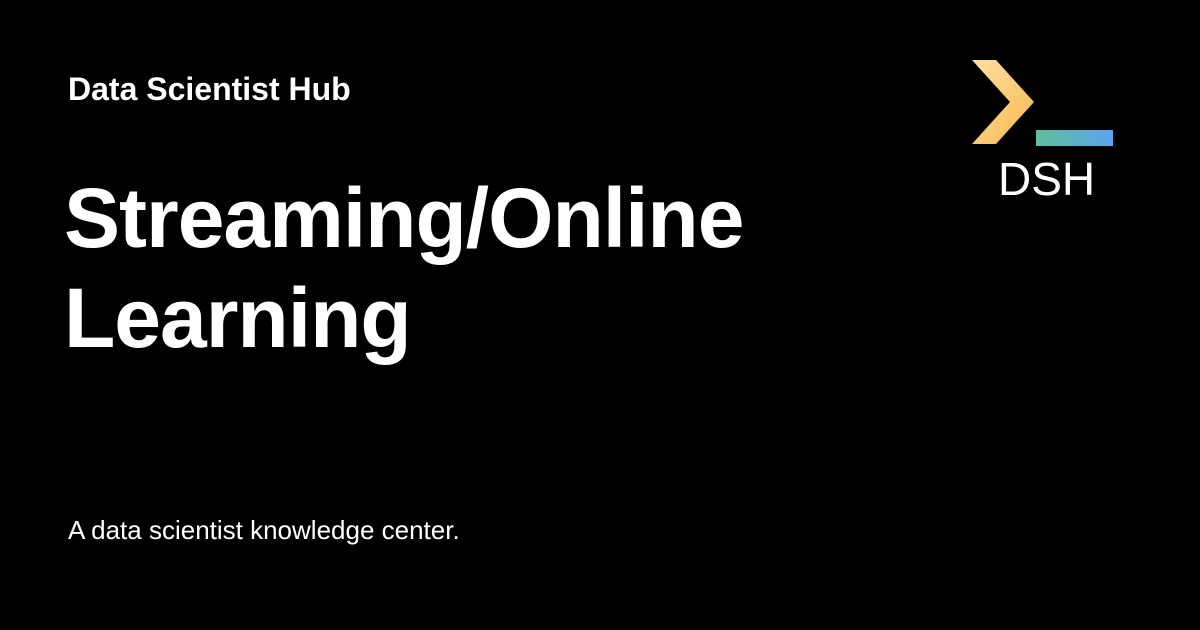  What do you see at coordinates (1042, 103) in the screenshot?
I see `terminal-prompt-icon` at bounding box center [1042, 103].